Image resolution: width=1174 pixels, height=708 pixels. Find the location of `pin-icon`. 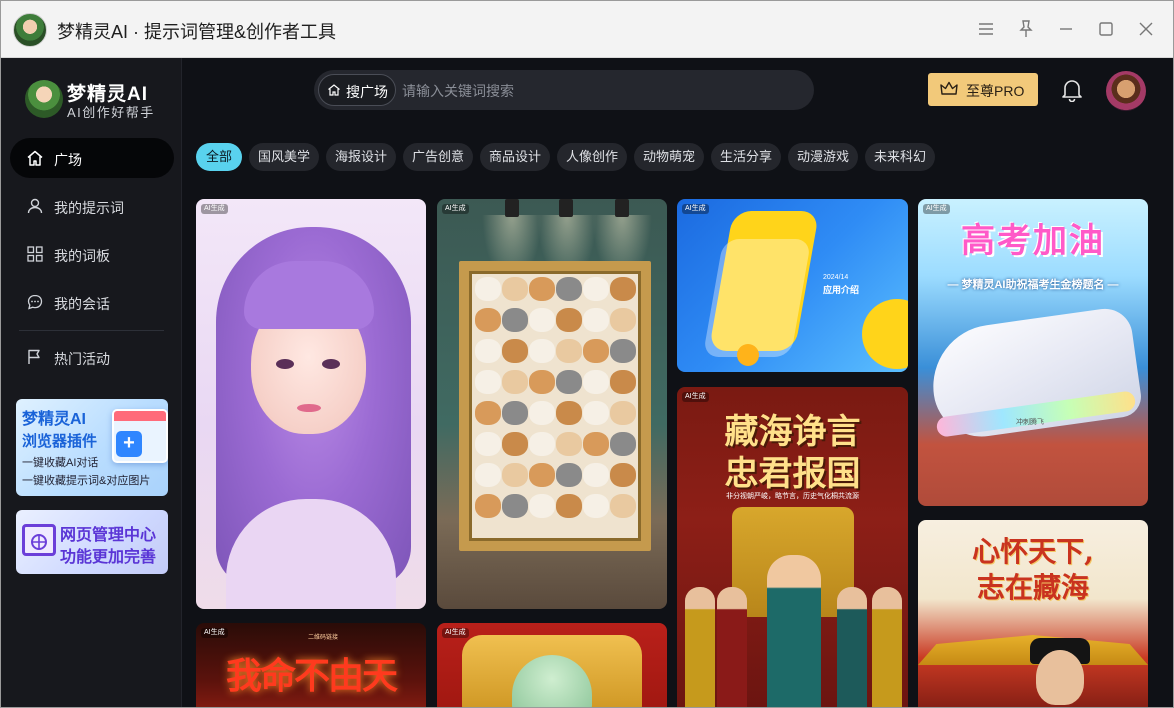

pin-icon is located at coordinates (1026, 29).